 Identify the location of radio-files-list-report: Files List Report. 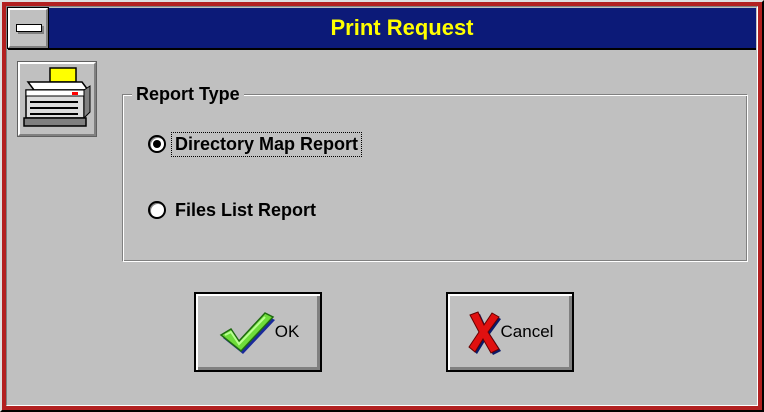
(233, 210).